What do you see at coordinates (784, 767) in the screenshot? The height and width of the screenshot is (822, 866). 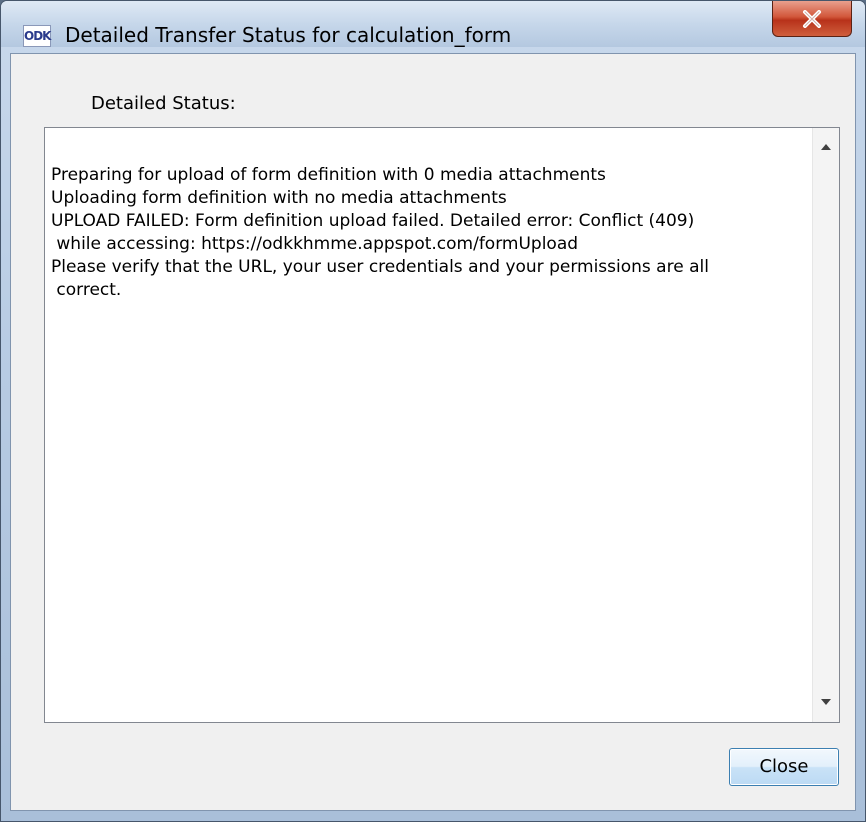 I see `close-button: Close` at bounding box center [784, 767].